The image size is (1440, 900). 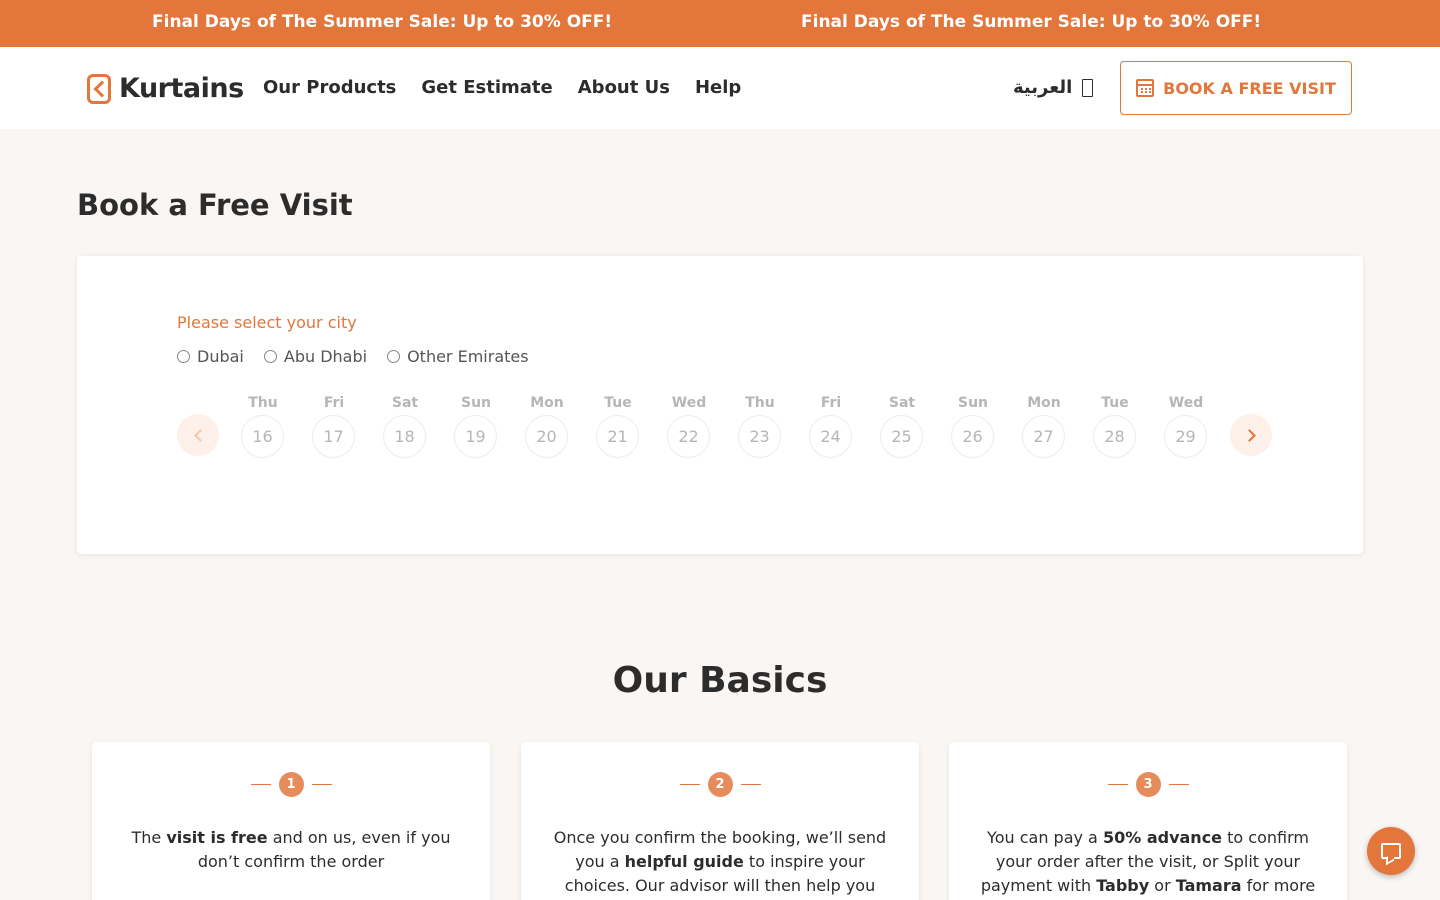 I want to click on nav-about-us: About Us, so click(x=624, y=87).